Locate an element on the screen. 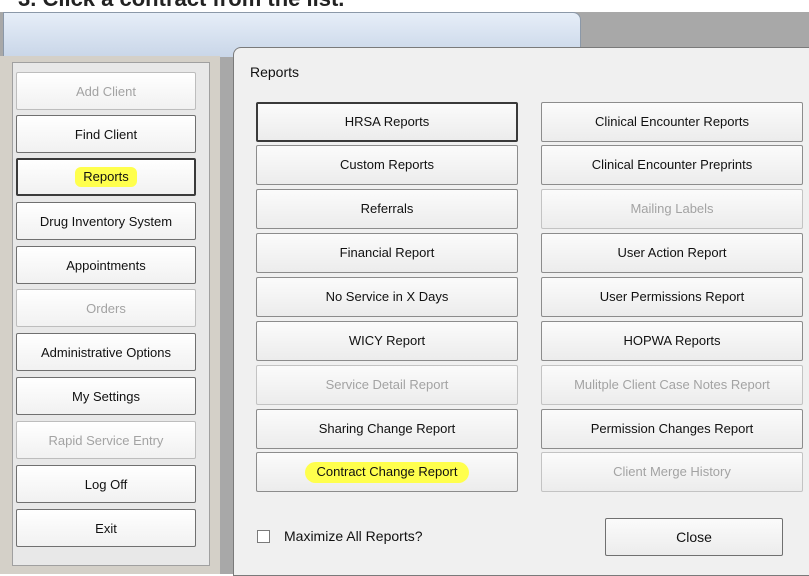 This screenshot has height=576, width=809. log-off-label: Log Off is located at coordinates (106, 484).